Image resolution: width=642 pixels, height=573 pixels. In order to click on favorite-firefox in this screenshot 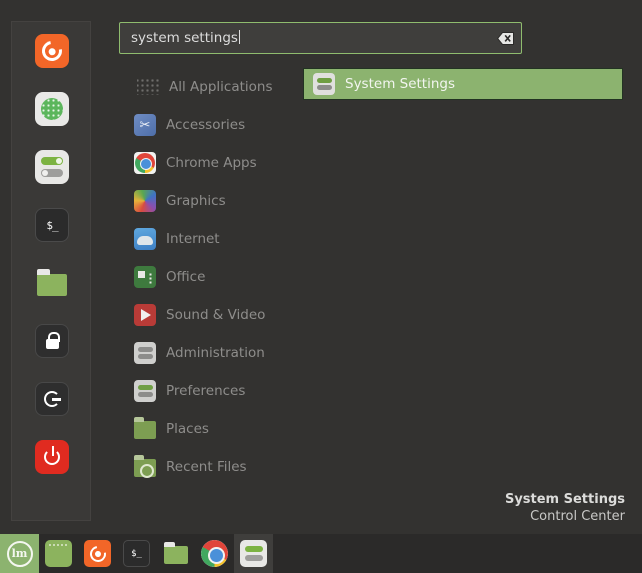, I will do `click(52, 51)`.